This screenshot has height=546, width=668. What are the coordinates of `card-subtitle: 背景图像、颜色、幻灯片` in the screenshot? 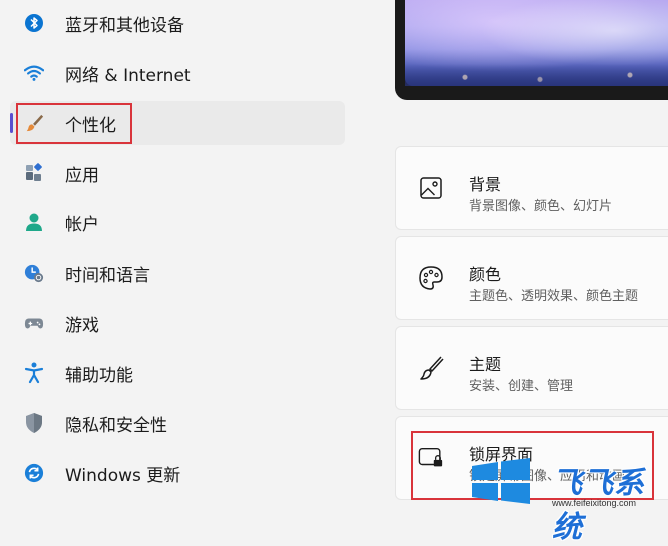 It's located at (541, 206).